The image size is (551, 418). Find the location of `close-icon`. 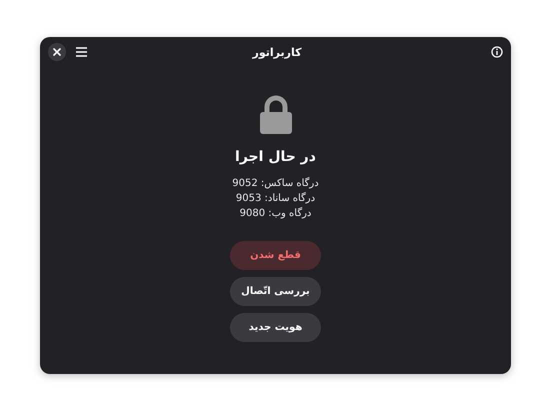

close-icon is located at coordinates (57, 52).